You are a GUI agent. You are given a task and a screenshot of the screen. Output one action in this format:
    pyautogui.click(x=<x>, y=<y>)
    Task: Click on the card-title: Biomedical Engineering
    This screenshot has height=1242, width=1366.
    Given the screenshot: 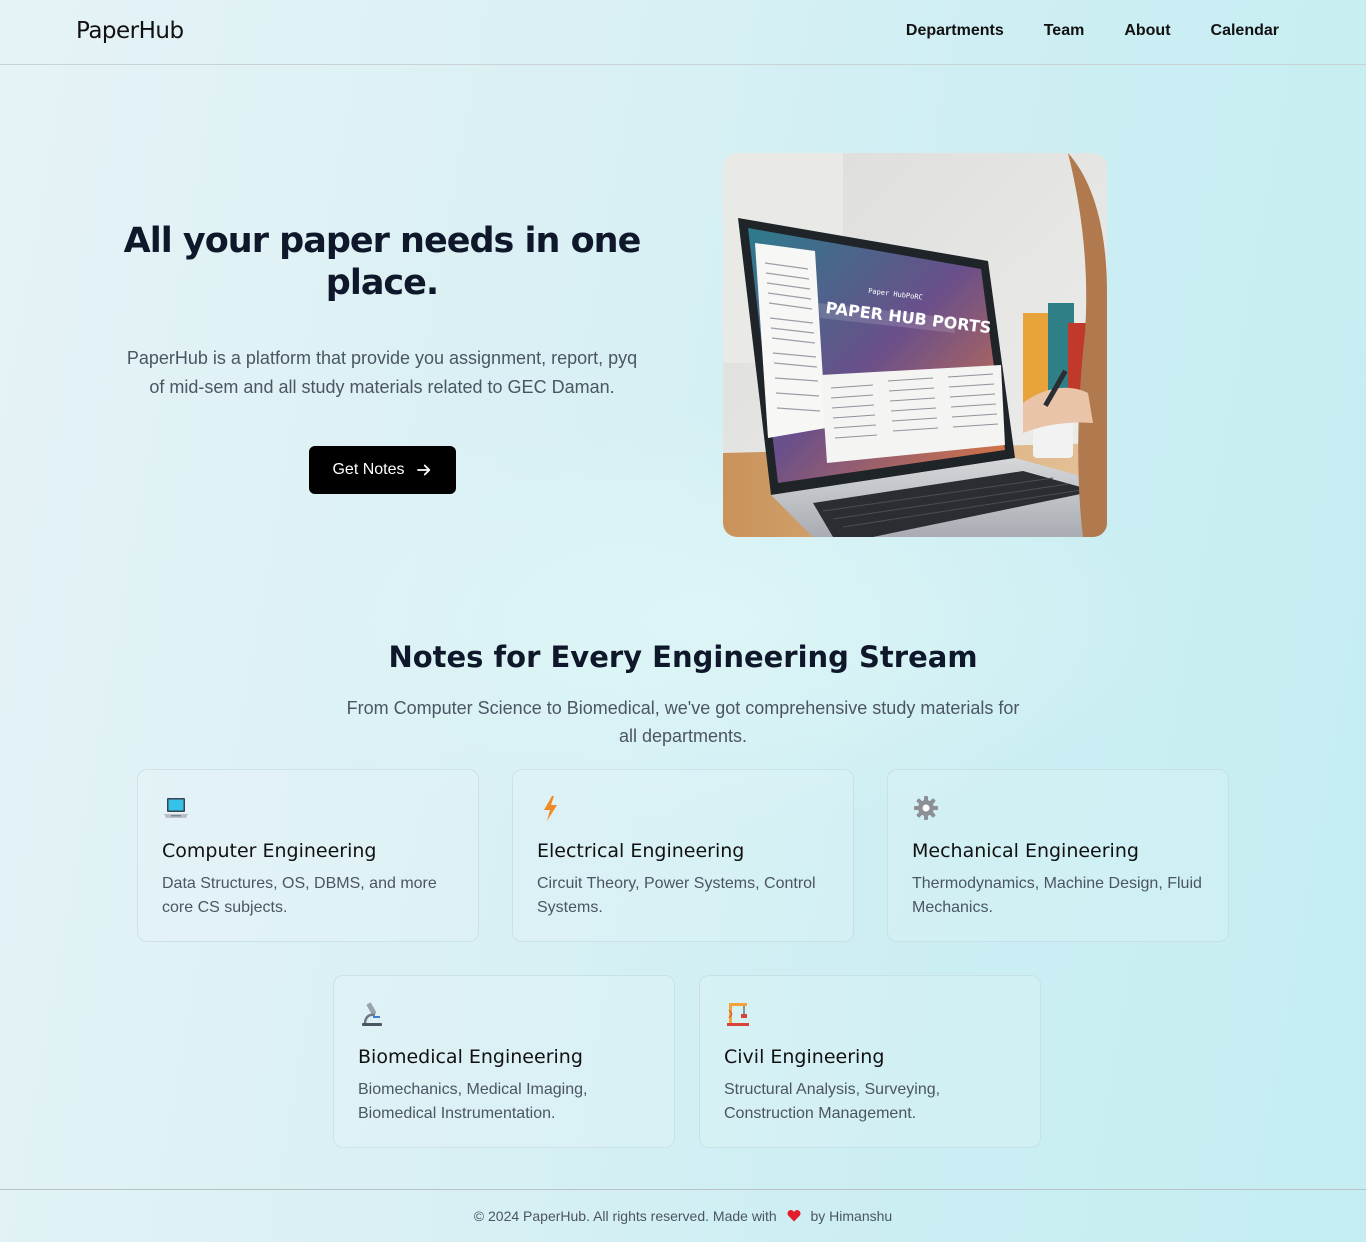 What is the action you would take?
    pyautogui.click(x=470, y=1057)
    